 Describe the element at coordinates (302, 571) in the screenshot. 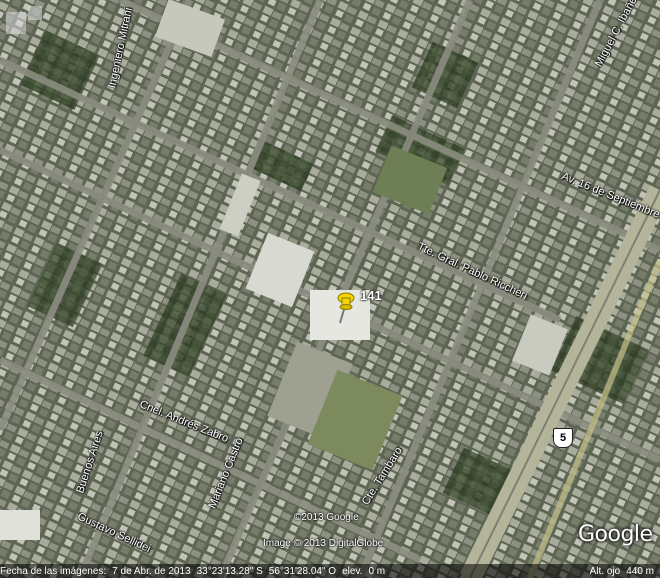

I see `longitude: 56°31'28.04" O` at that location.